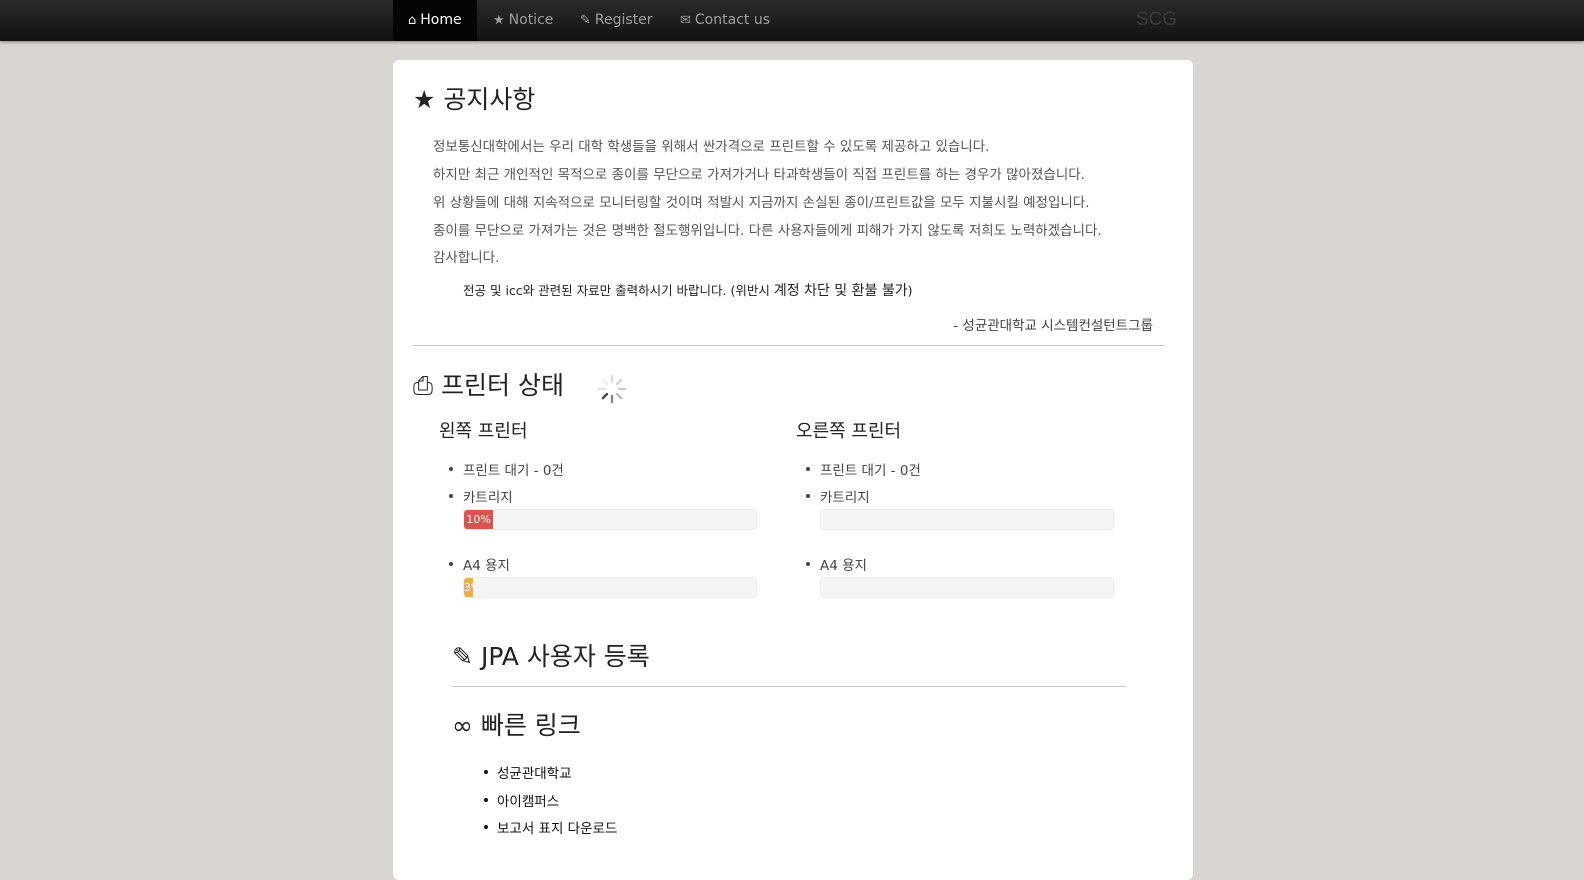 The image size is (1584, 880). I want to click on right-paper-progress, so click(967, 587).